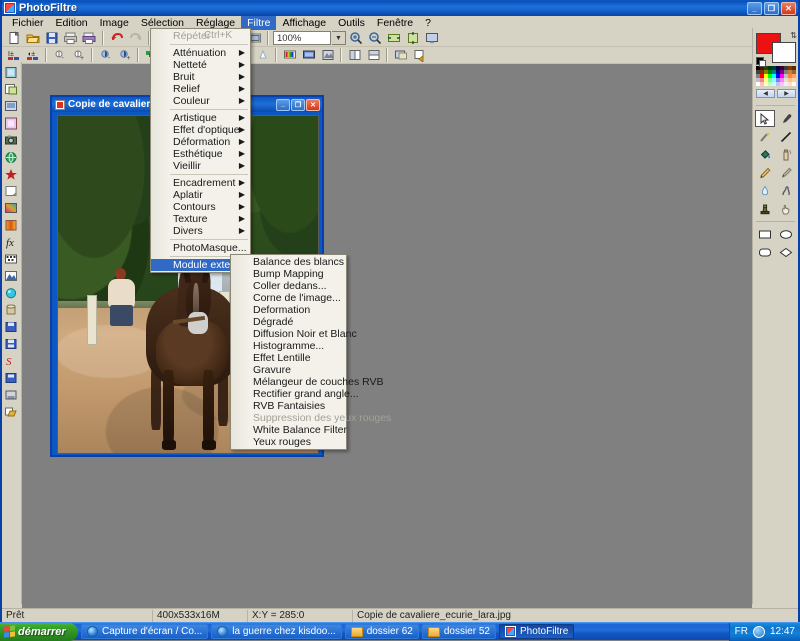  I want to click on gamma-minus-icon: -, so click(105, 55).